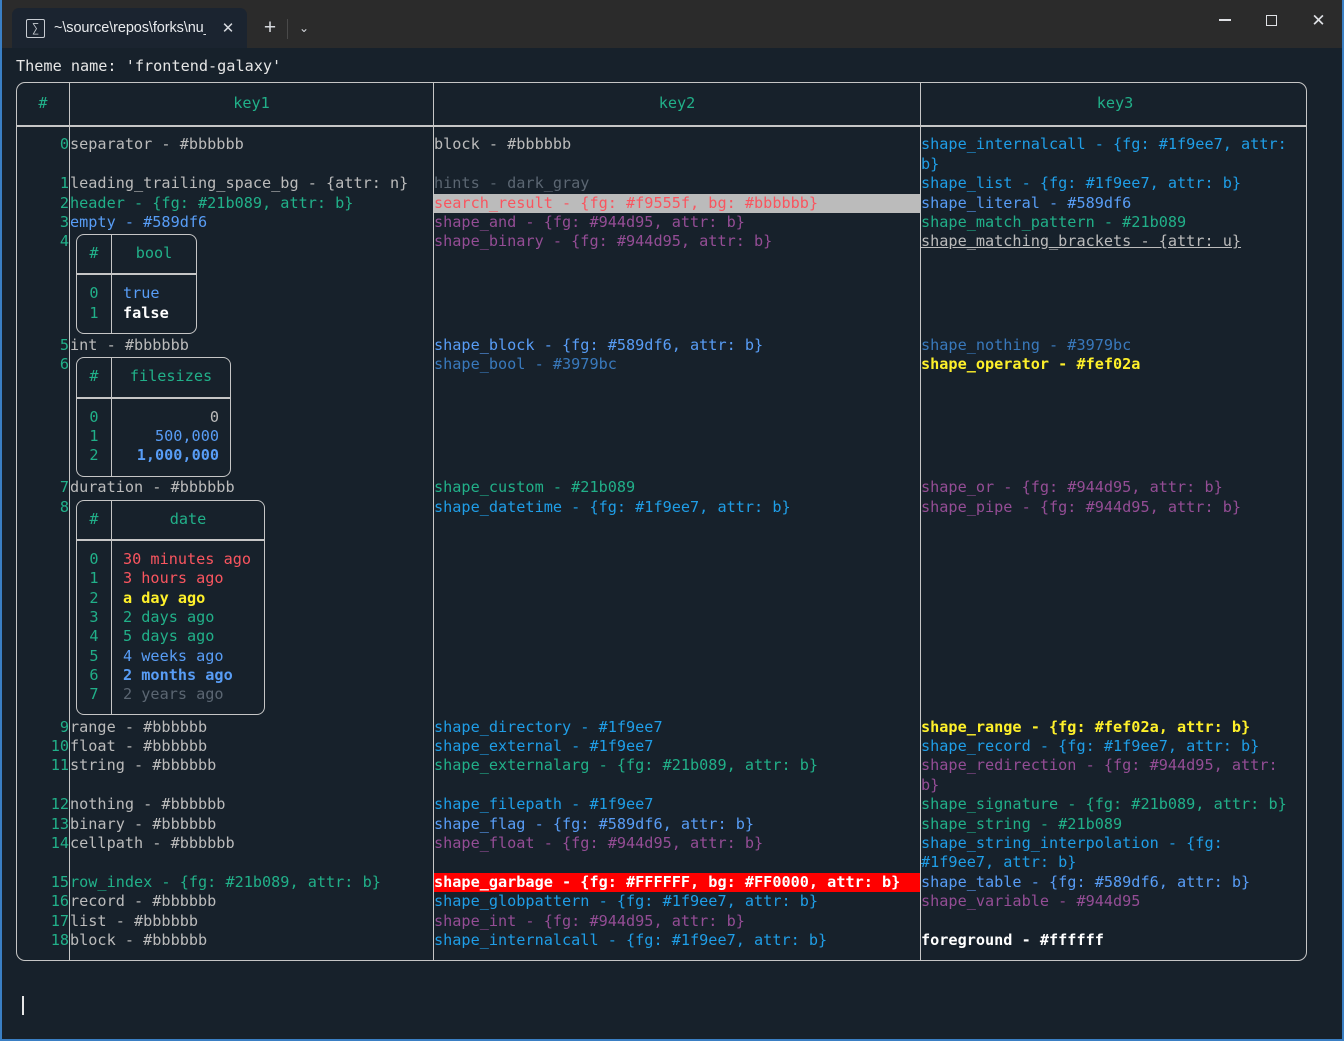  I want to click on window-controls: ✕, so click(1271, 20).